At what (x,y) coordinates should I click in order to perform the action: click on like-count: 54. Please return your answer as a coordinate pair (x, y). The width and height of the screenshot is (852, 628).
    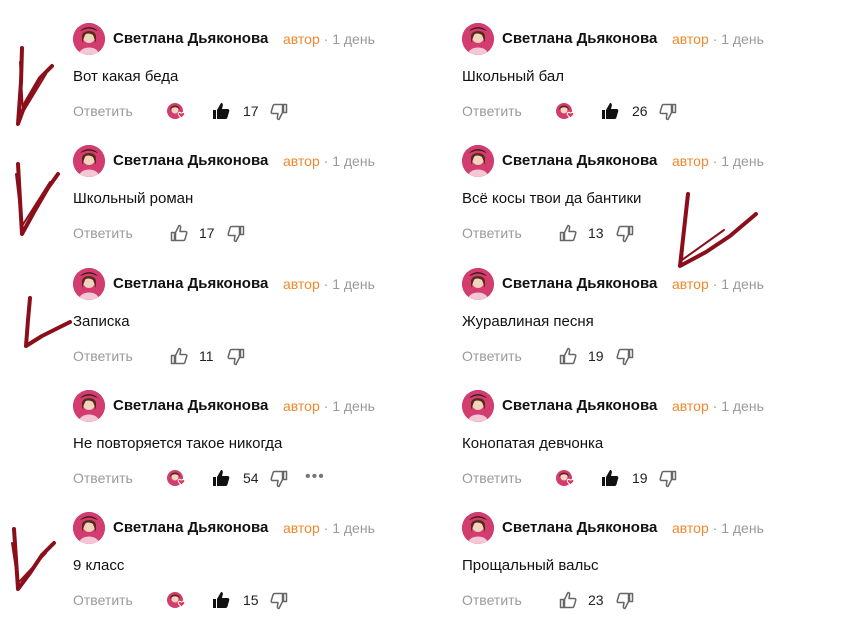
    Looking at the image, I should click on (251, 478).